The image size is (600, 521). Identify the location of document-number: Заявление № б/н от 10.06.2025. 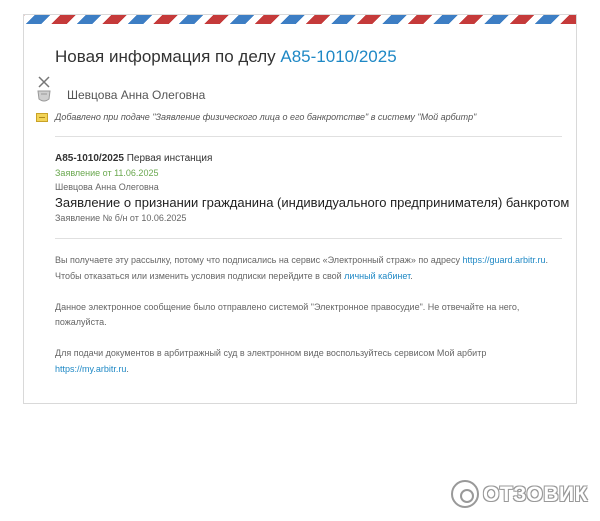
(121, 218).